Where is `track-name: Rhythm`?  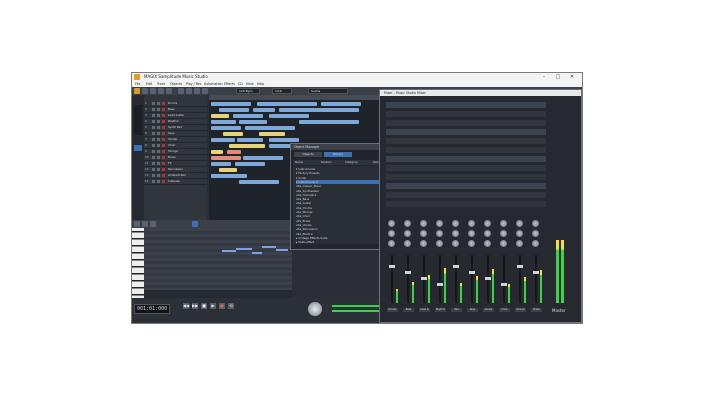
track-name: Rhythm is located at coordinates (173, 121).